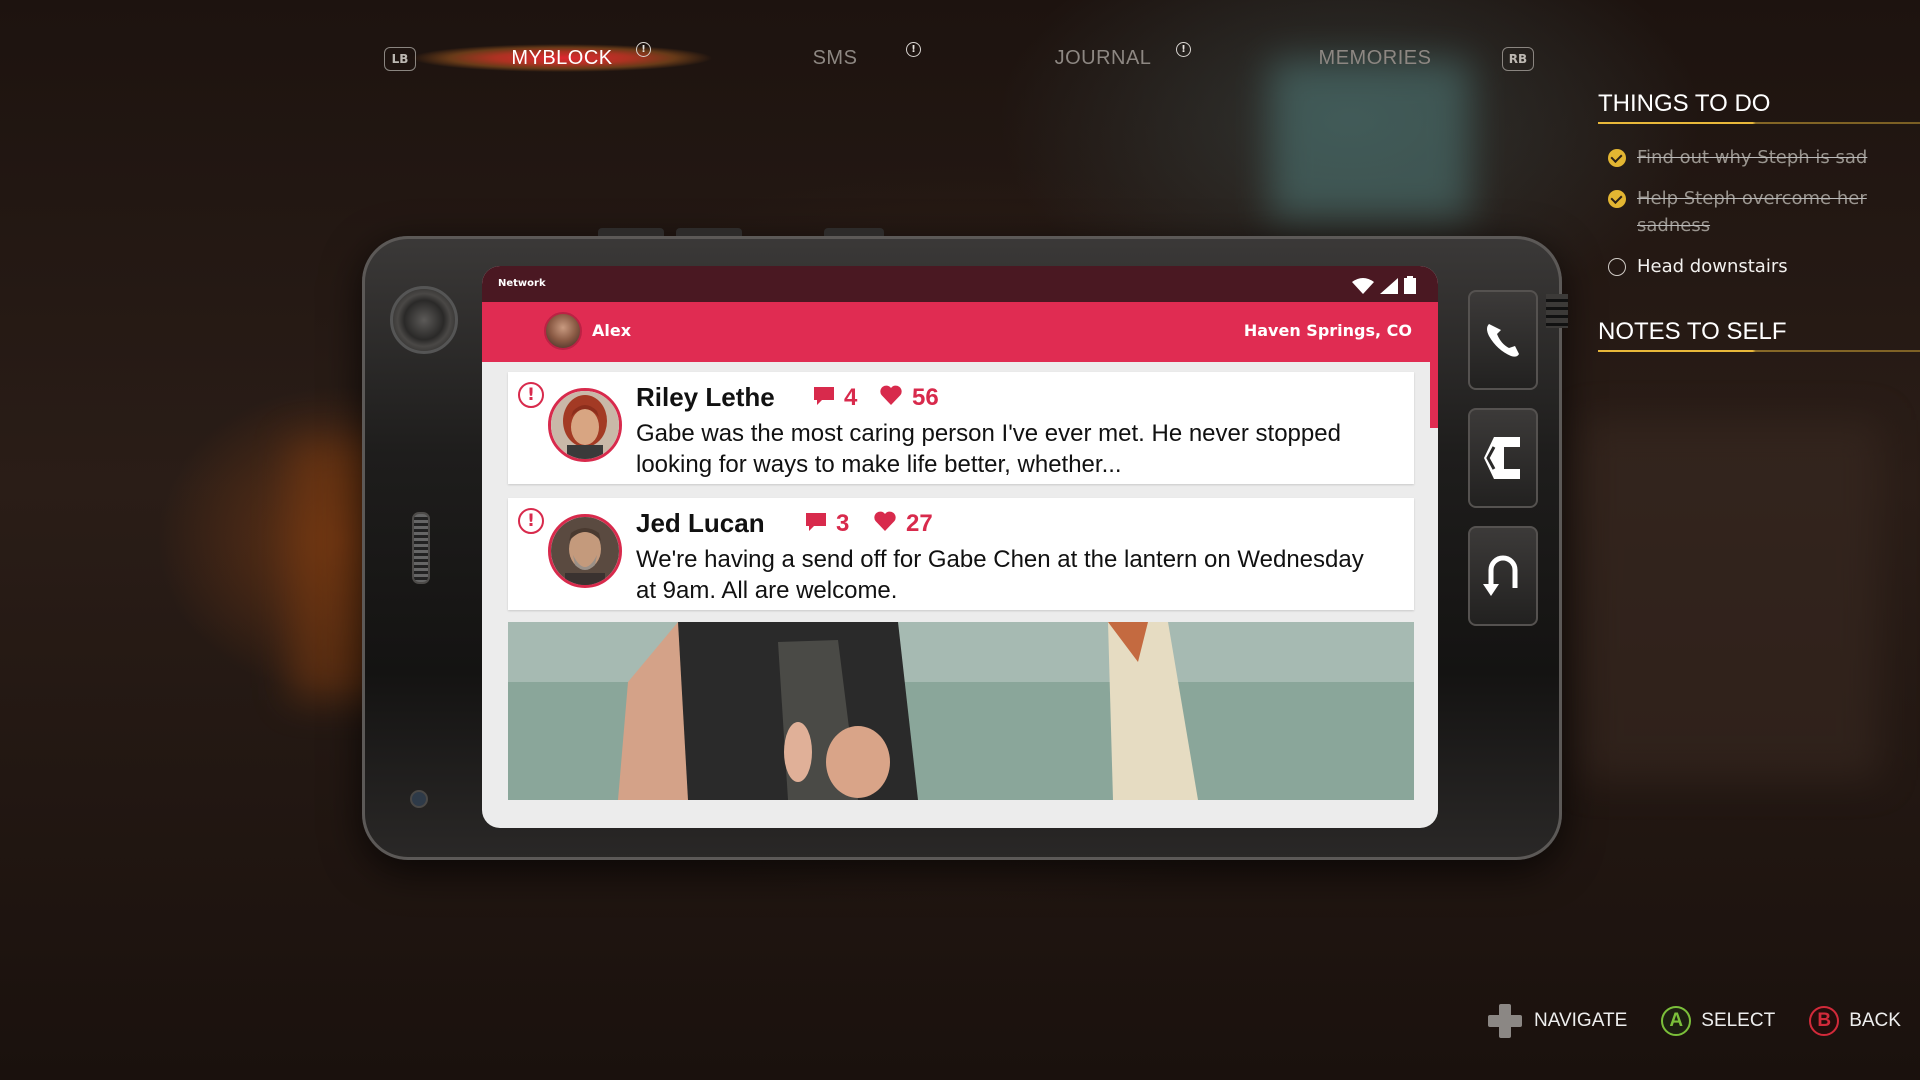 Image resolution: width=1920 pixels, height=1080 pixels. What do you see at coordinates (1752, 157) in the screenshot?
I see `task-text: Find out why Steph is sad` at bounding box center [1752, 157].